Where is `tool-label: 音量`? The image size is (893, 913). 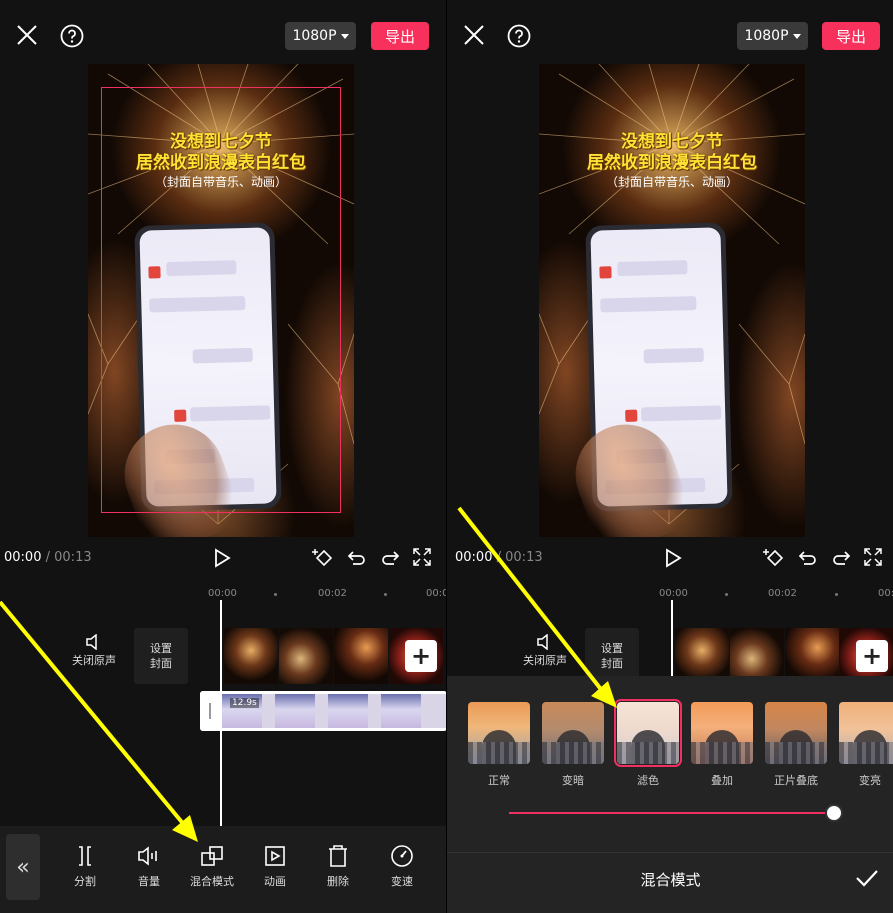
tool-label: 音量 is located at coordinates (149, 881).